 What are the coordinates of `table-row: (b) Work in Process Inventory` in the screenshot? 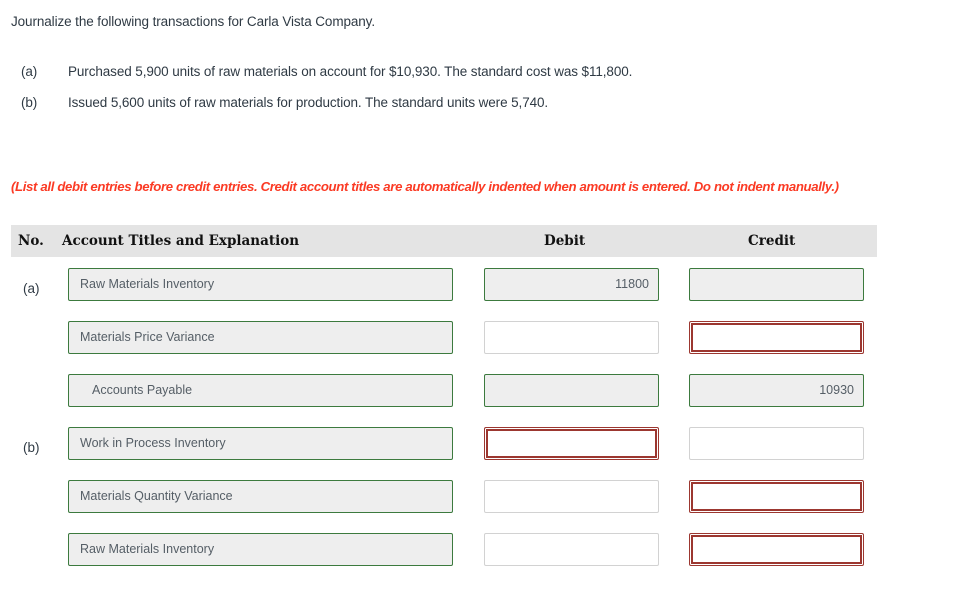 It's located at (444, 453).